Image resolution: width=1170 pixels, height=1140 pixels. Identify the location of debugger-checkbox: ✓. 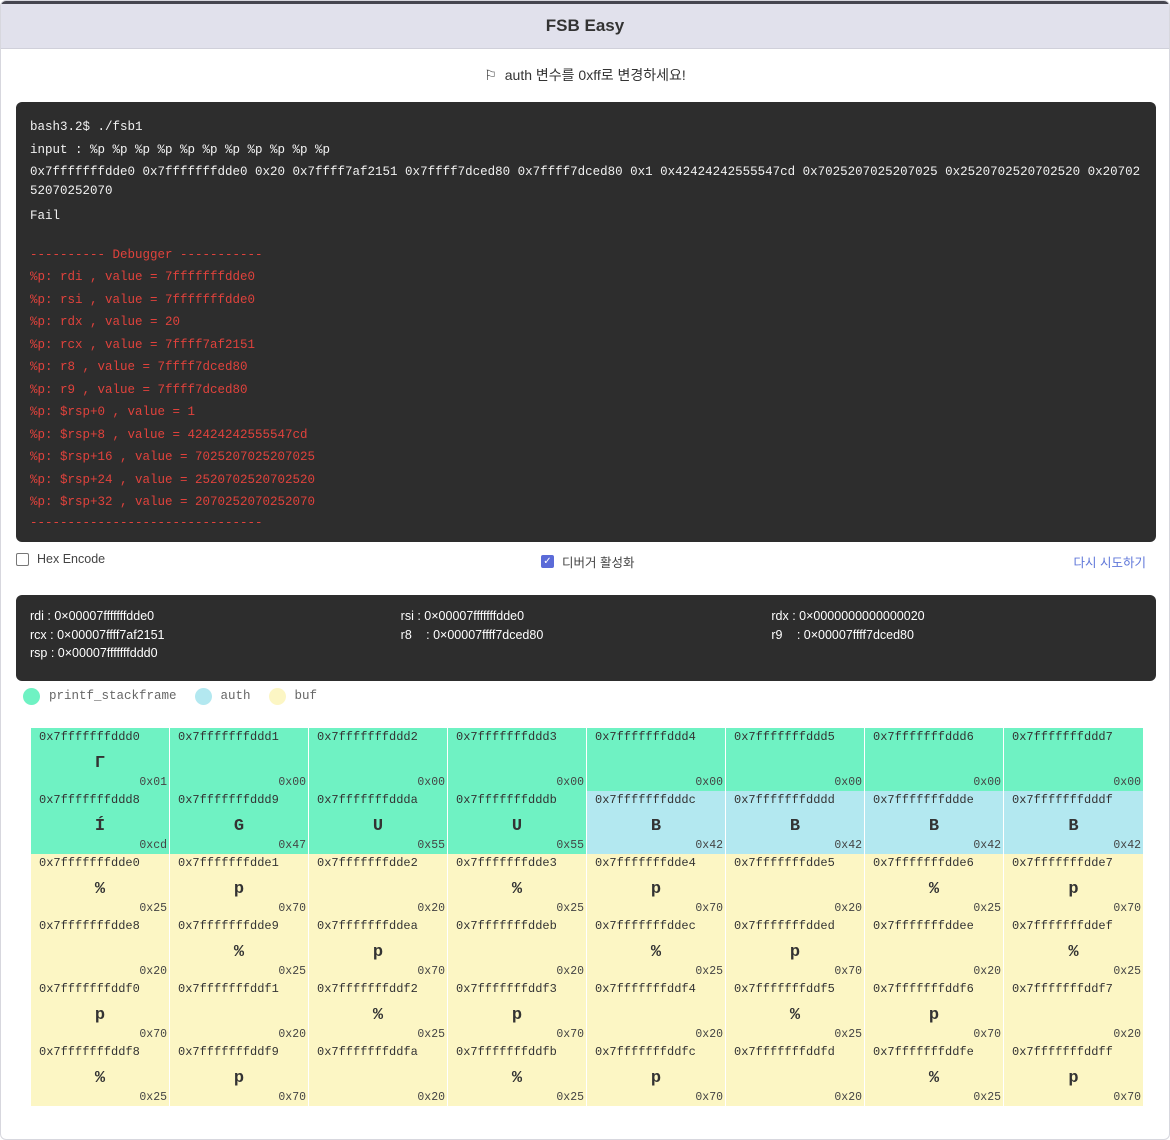
(547, 561).